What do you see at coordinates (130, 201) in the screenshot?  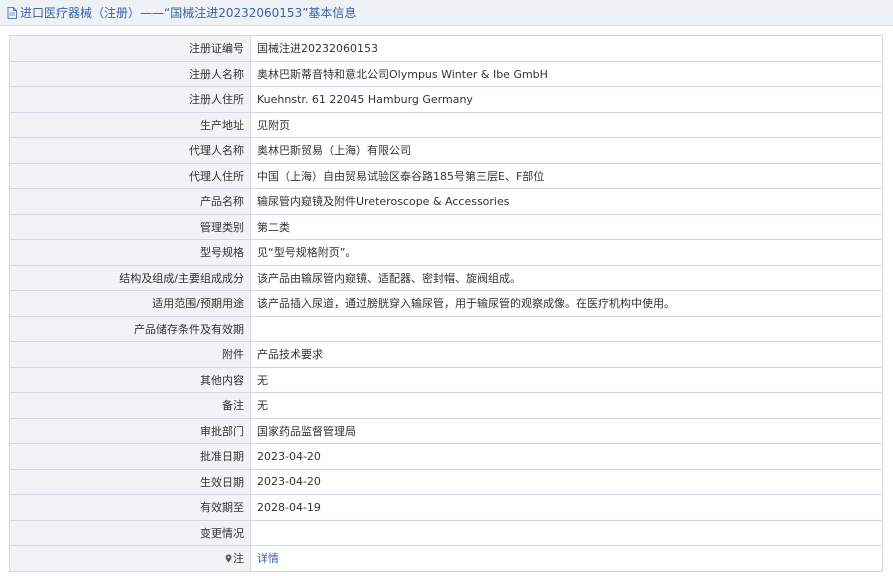 I see `row-label: 产品名称` at bounding box center [130, 201].